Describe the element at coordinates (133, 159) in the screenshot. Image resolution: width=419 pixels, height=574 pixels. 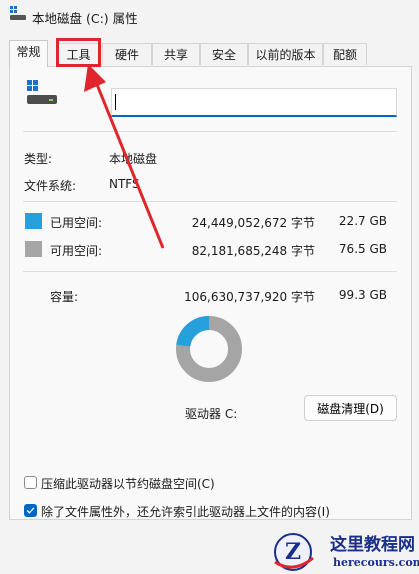
I see `type-value: 本地磁盘` at that location.